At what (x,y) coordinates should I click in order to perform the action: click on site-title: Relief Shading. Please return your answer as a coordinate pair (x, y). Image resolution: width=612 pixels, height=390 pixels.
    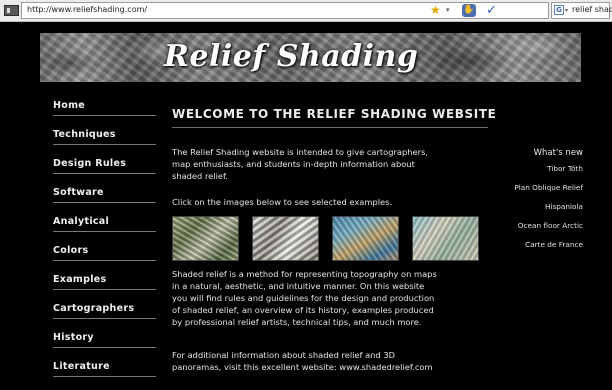
    Looking at the image, I should click on (291, 56).